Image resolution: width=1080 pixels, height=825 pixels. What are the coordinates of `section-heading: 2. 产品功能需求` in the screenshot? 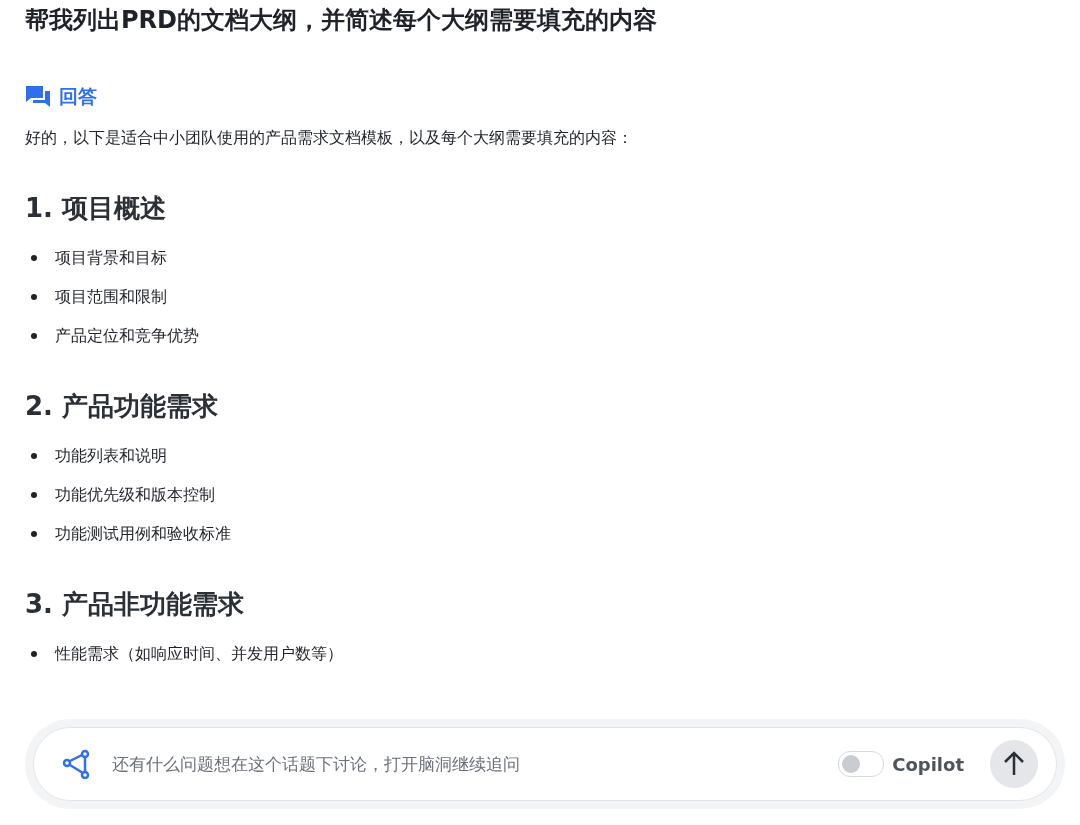 It's located at (122, 406).